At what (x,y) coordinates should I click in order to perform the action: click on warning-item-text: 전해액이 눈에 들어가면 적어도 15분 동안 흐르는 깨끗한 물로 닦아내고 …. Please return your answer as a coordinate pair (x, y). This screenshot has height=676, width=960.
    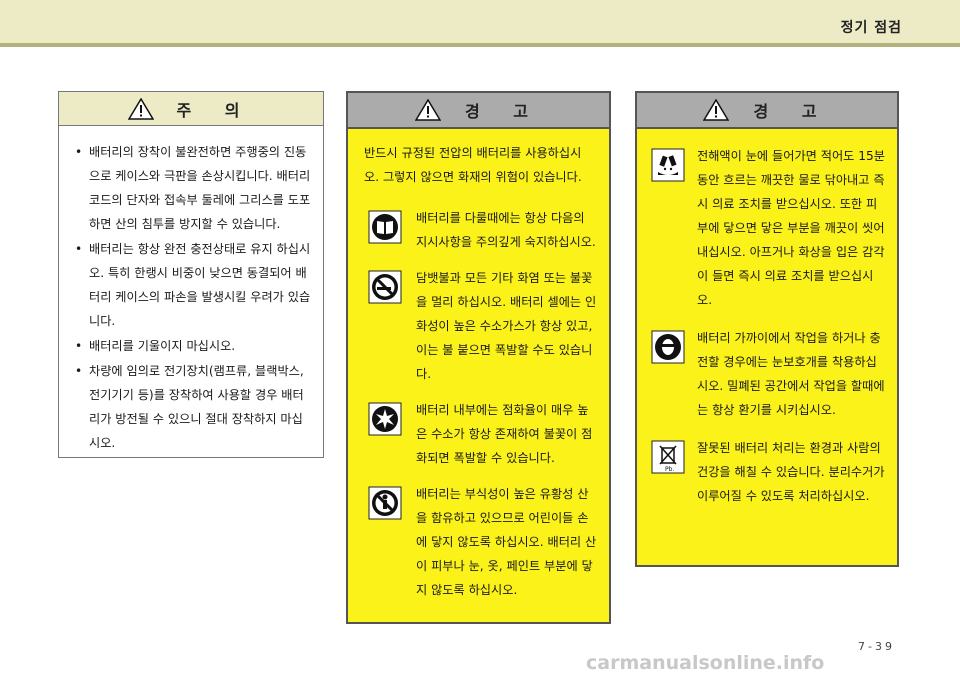
    Looking at the image, I should click on (791, 228).